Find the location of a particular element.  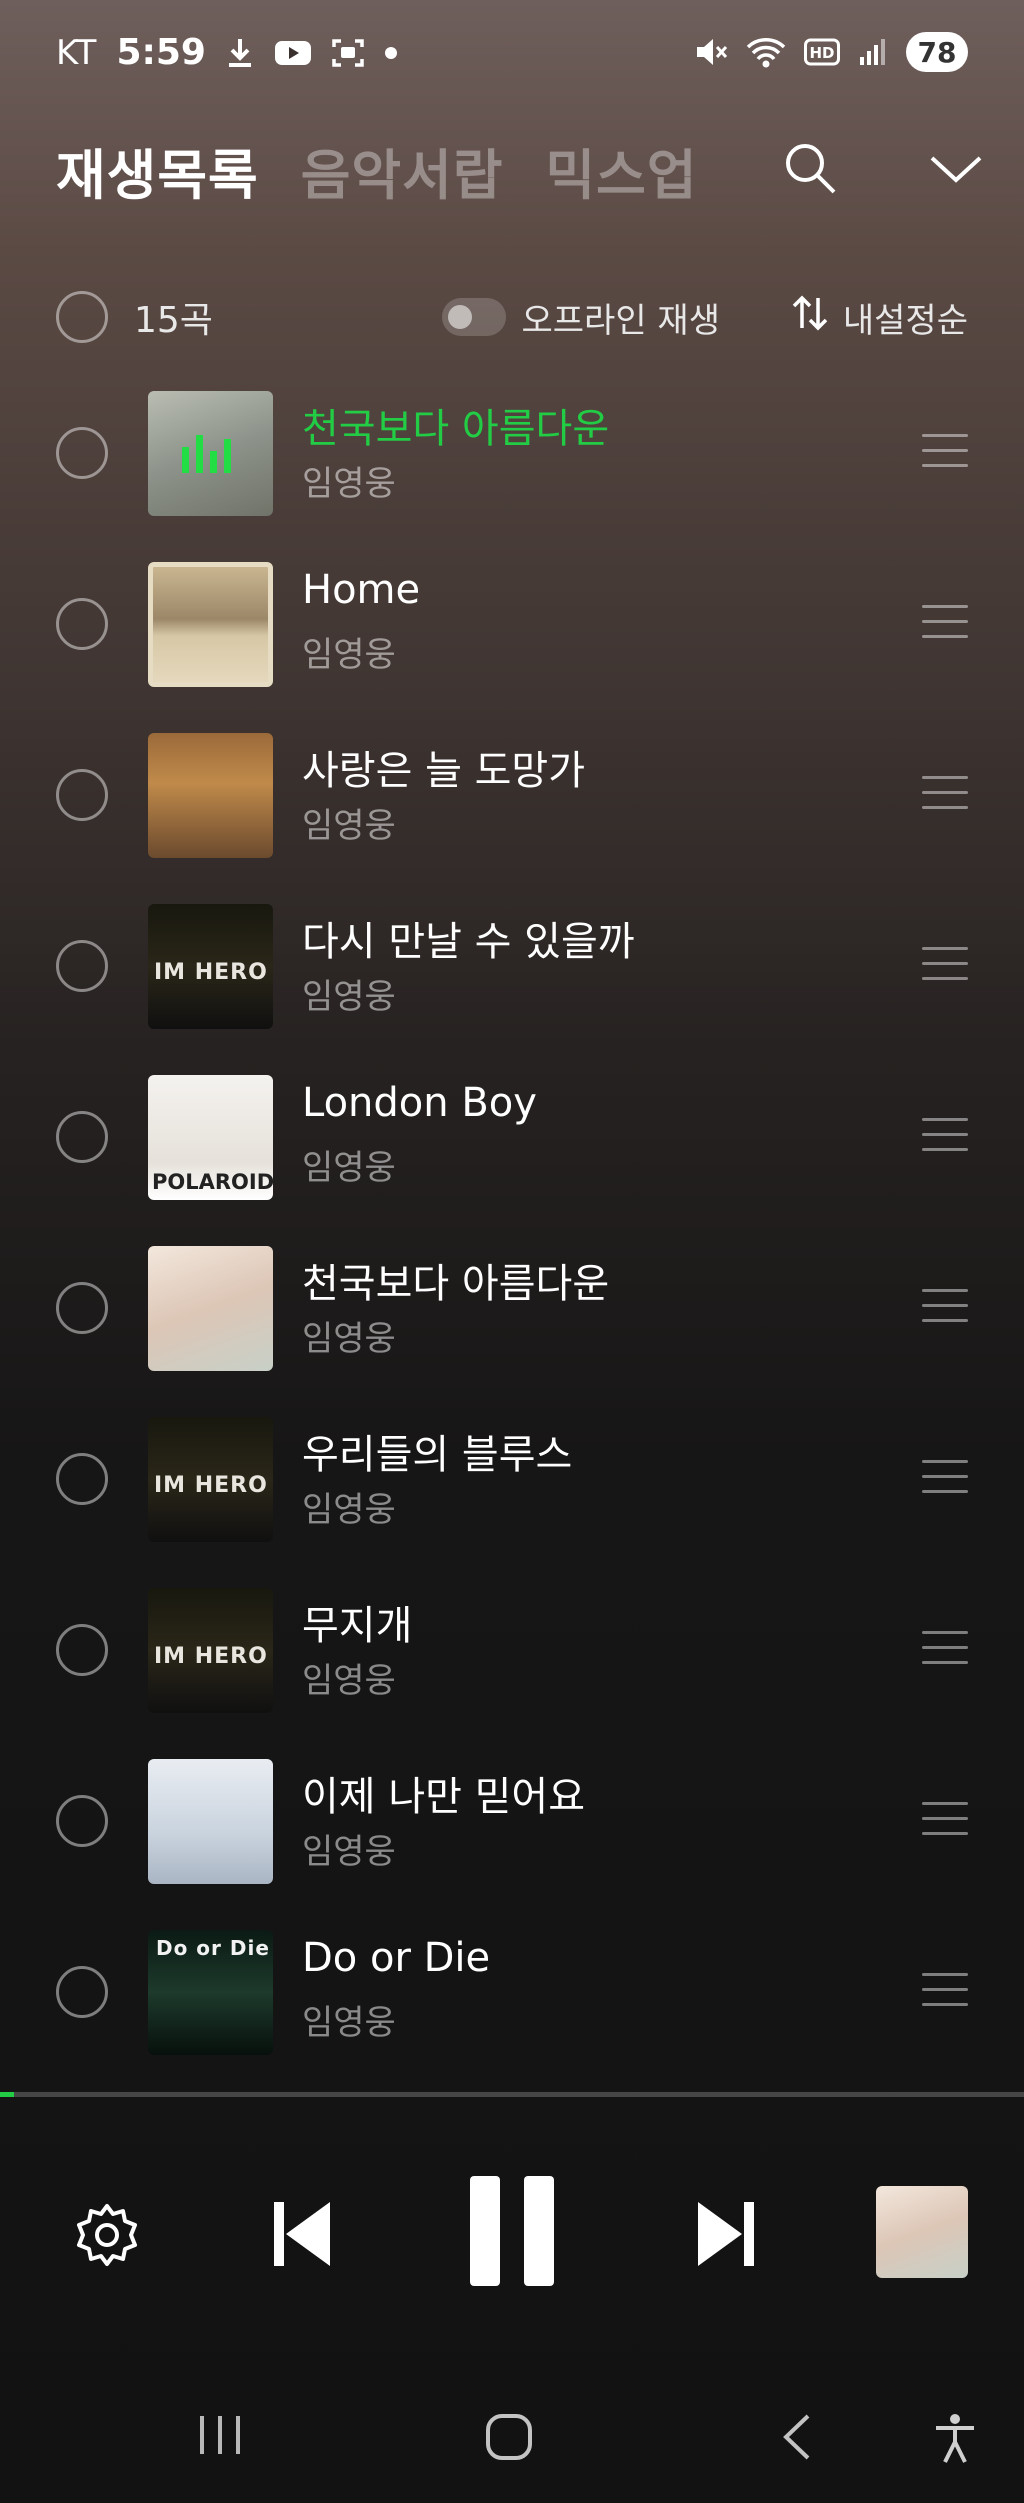

battery-indicator: 78 is located at coordinates (937, 52).